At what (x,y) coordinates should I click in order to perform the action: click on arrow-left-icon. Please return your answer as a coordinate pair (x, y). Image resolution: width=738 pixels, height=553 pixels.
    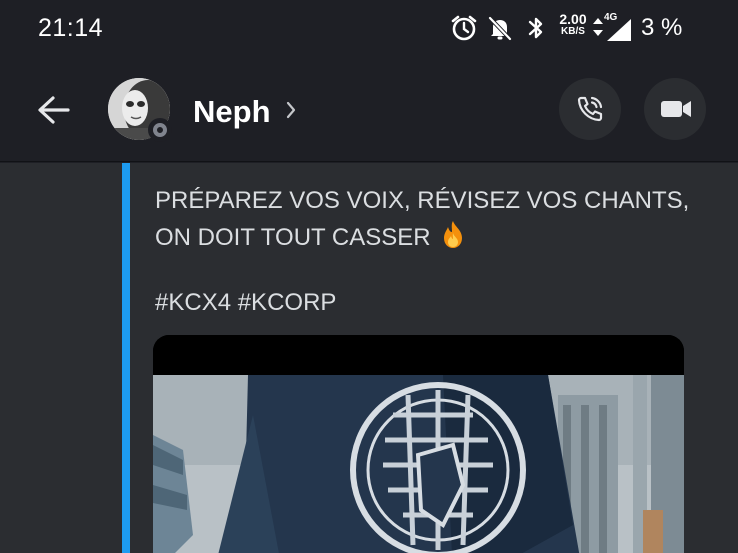
    Looking at the image, I should click on (54, 110).